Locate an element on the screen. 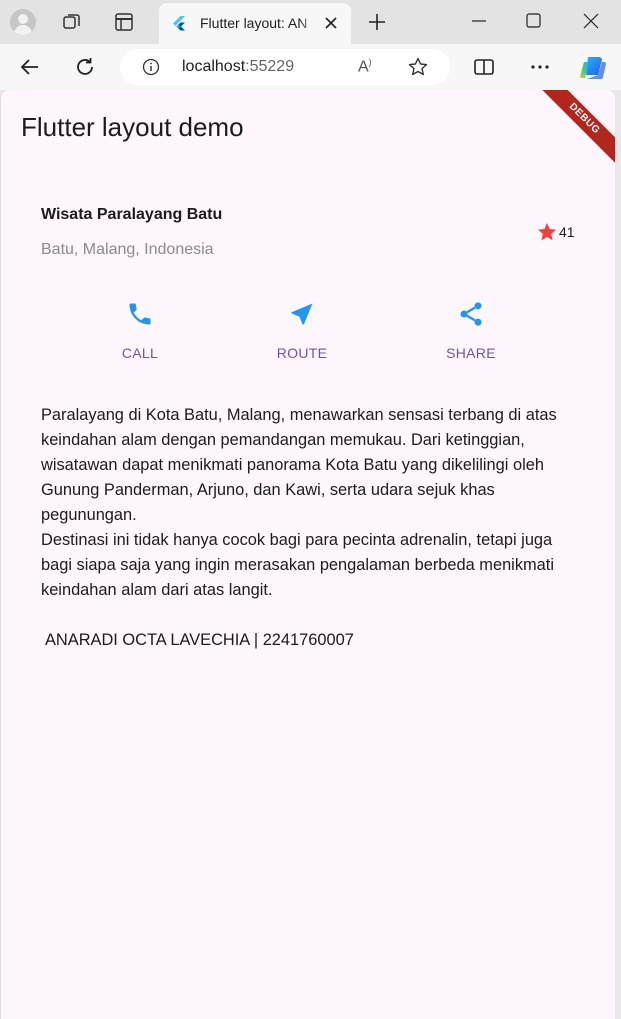  route-button: ROUTE is located at coordinates (302, 330).